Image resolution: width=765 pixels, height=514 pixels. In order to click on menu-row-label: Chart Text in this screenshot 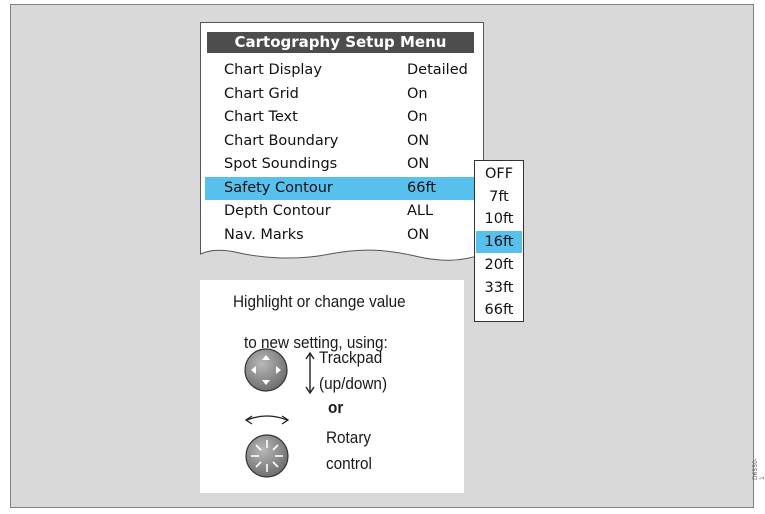, I will do `click(261, 117)`.